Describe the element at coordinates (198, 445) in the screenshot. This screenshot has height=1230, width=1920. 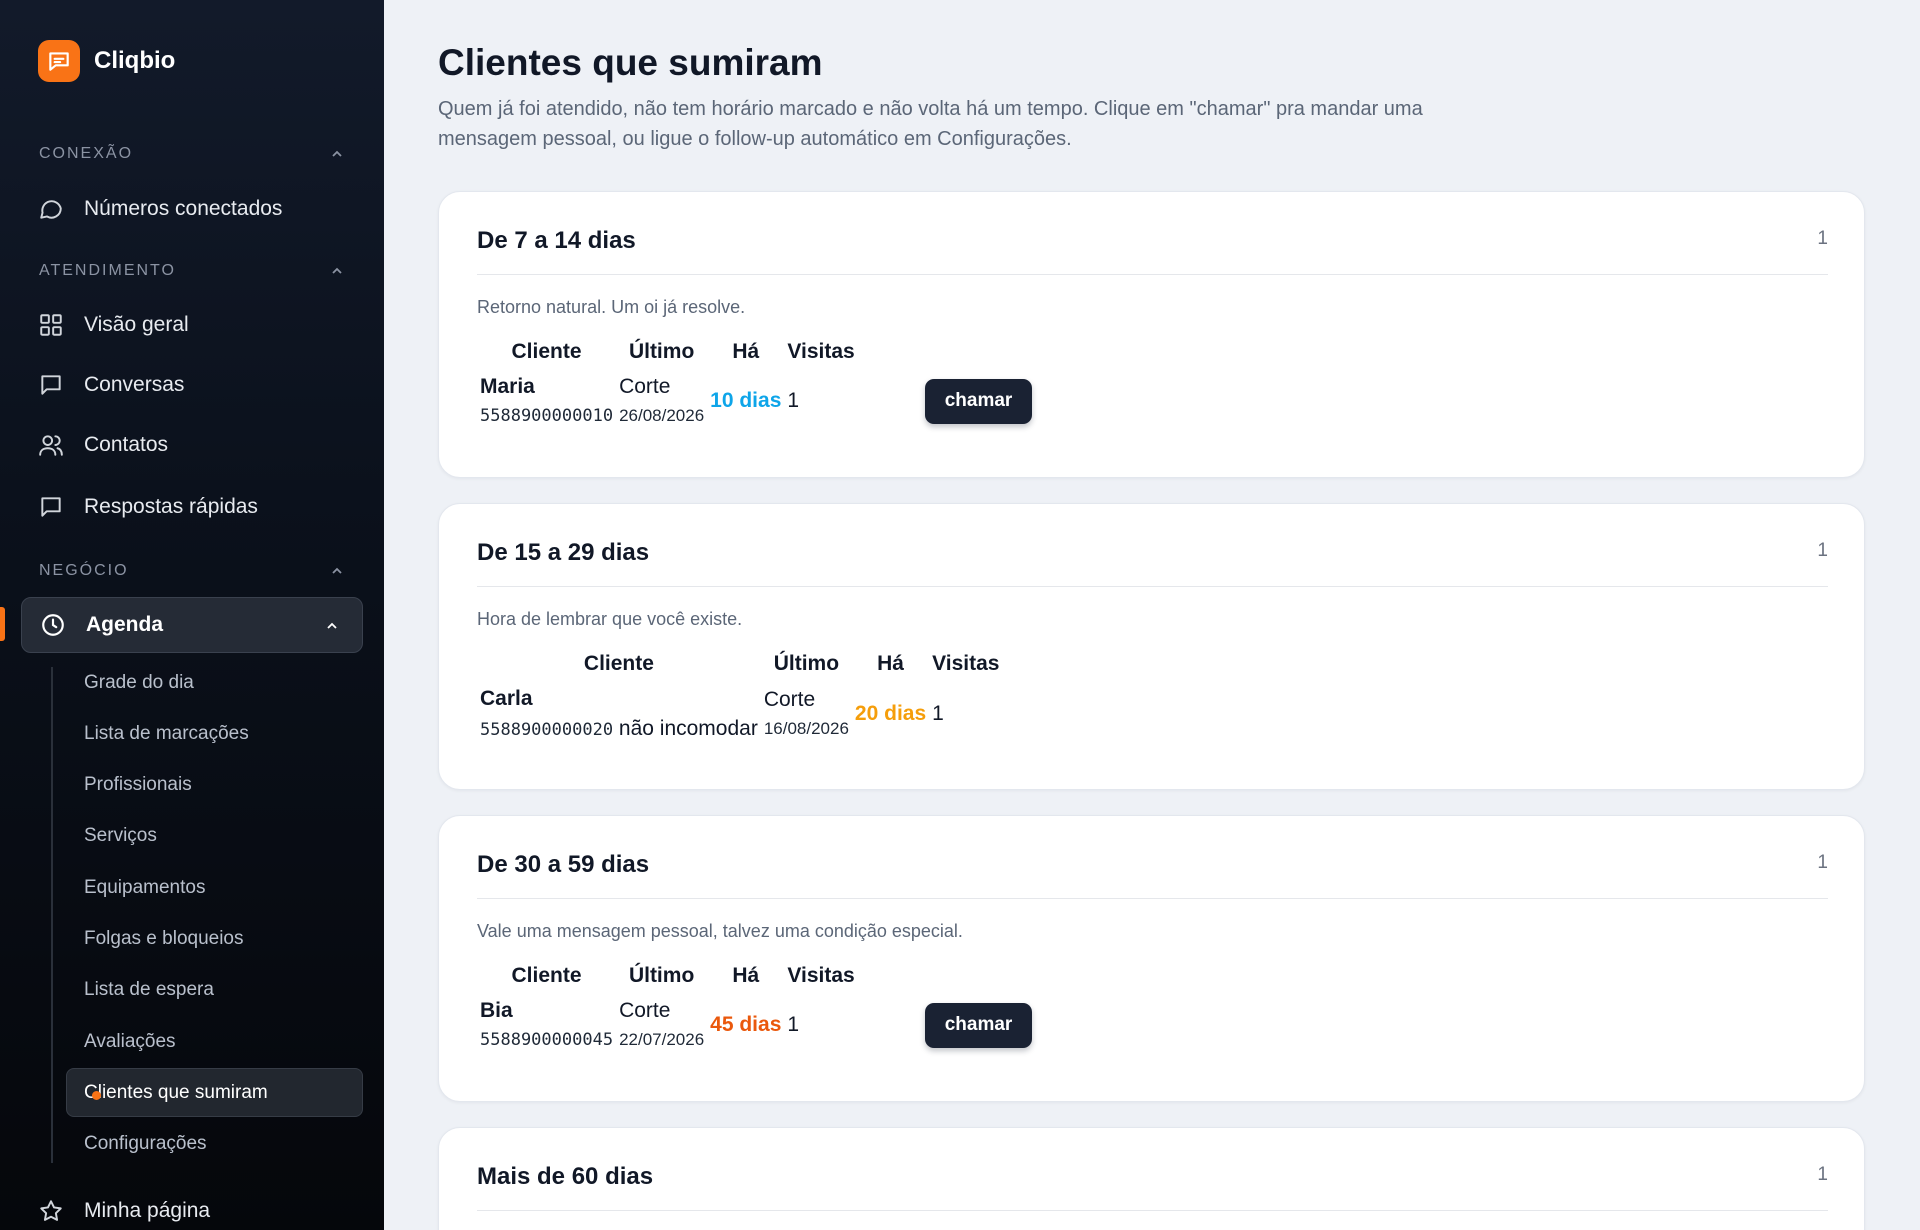
I see `sidebar-item-contatos: Contatos` at that location.